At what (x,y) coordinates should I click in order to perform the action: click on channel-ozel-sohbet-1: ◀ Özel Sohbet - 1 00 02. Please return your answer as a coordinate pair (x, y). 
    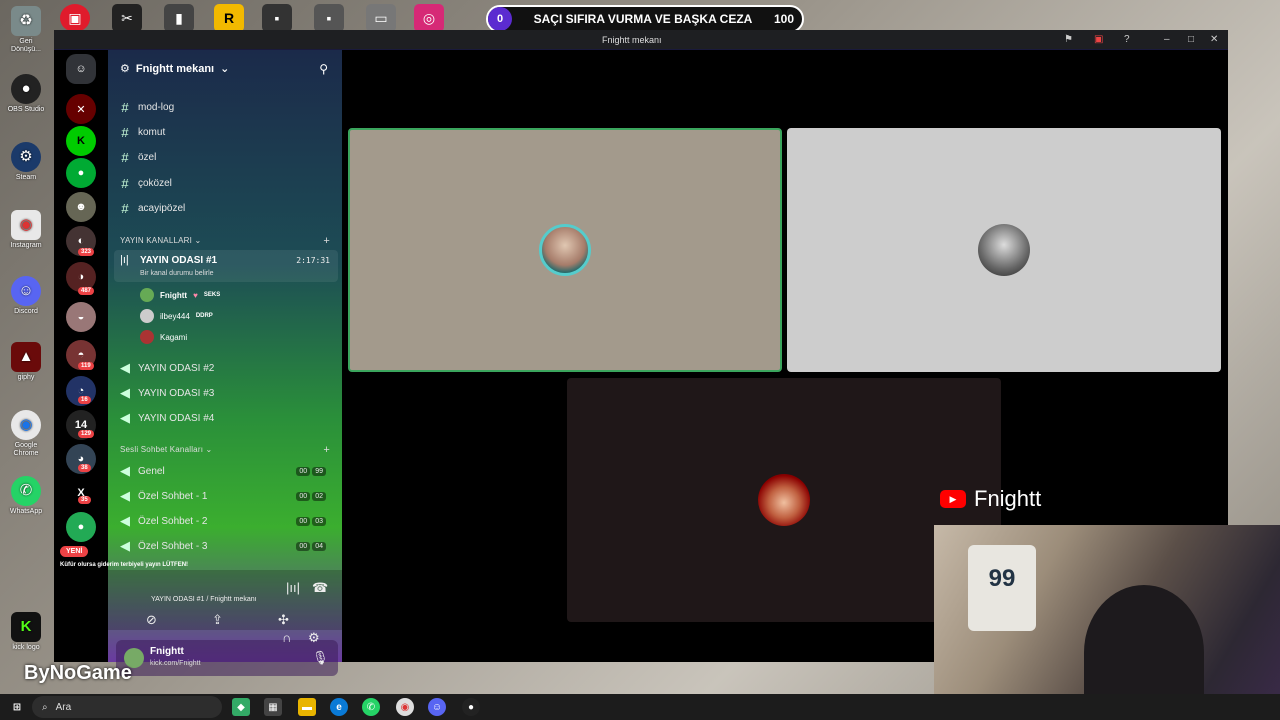
    Looking at the image, I should click on (227, 496).